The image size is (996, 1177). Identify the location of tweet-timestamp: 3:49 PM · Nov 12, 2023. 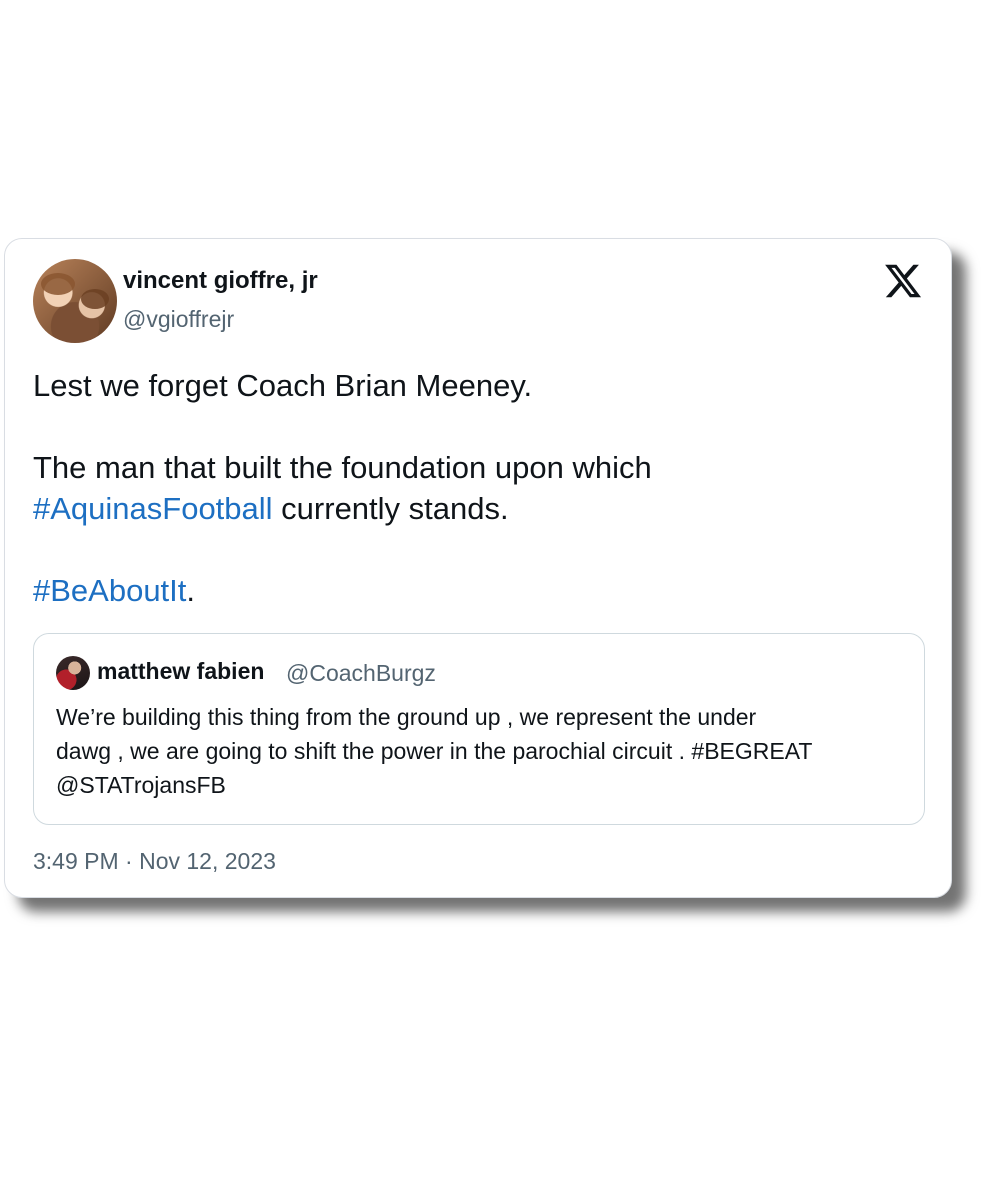
(154, 861).